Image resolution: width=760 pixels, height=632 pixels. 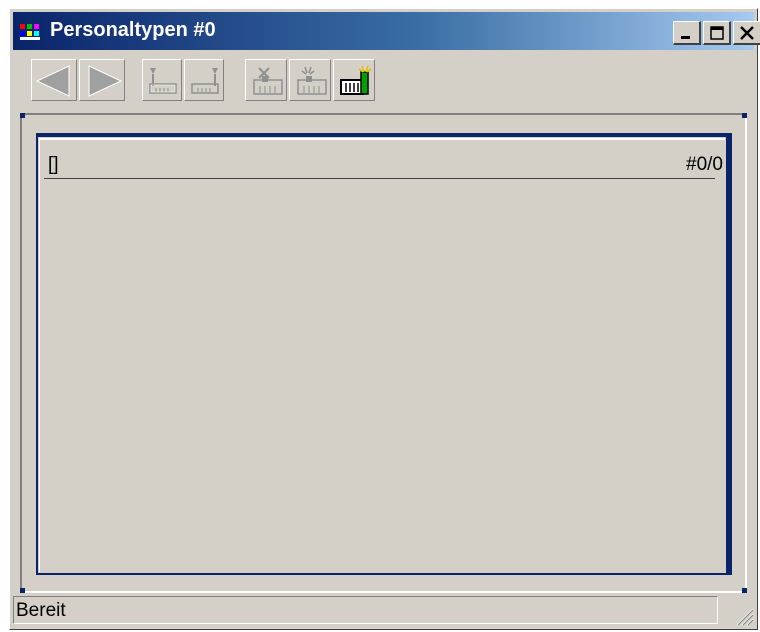 What do you see at coordinates (41, 610) in the screenshot?
I see `status-text: Bereit` at bounding box center [41, 610].